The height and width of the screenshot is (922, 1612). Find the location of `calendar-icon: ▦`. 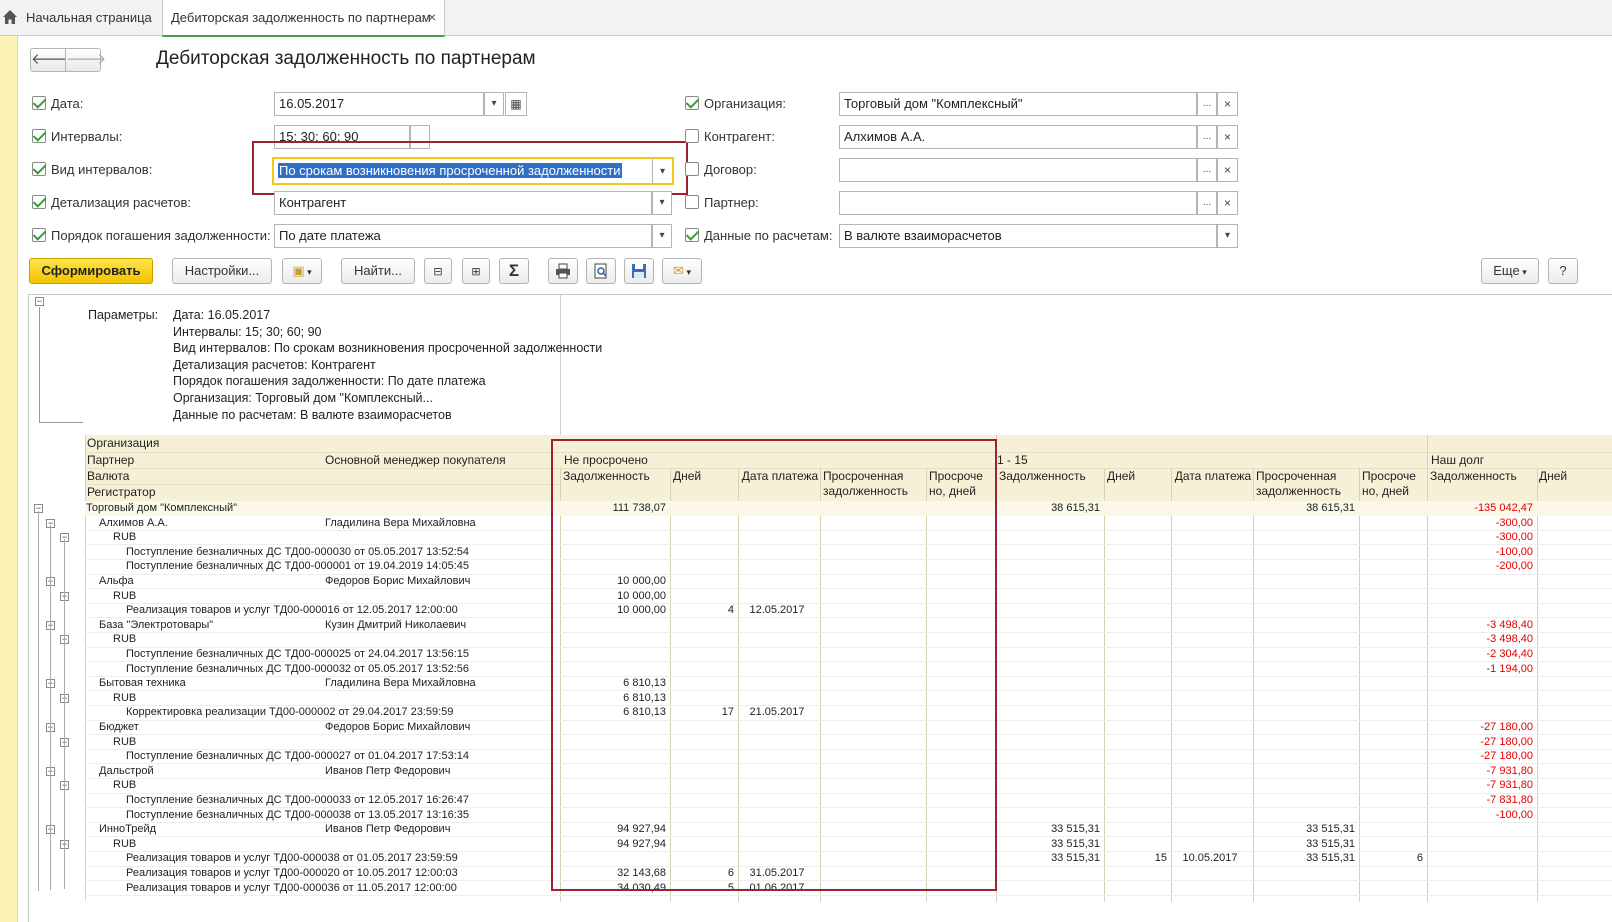

calendar-icon: ▦ is located at coordinates (516, 104).